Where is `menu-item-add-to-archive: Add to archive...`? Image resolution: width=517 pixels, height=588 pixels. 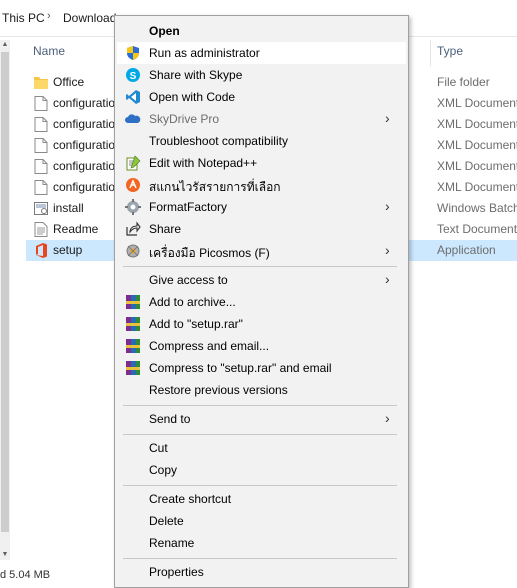 menu-item-add-to-archive: Add to archive... is located at coordinates (261, 302).